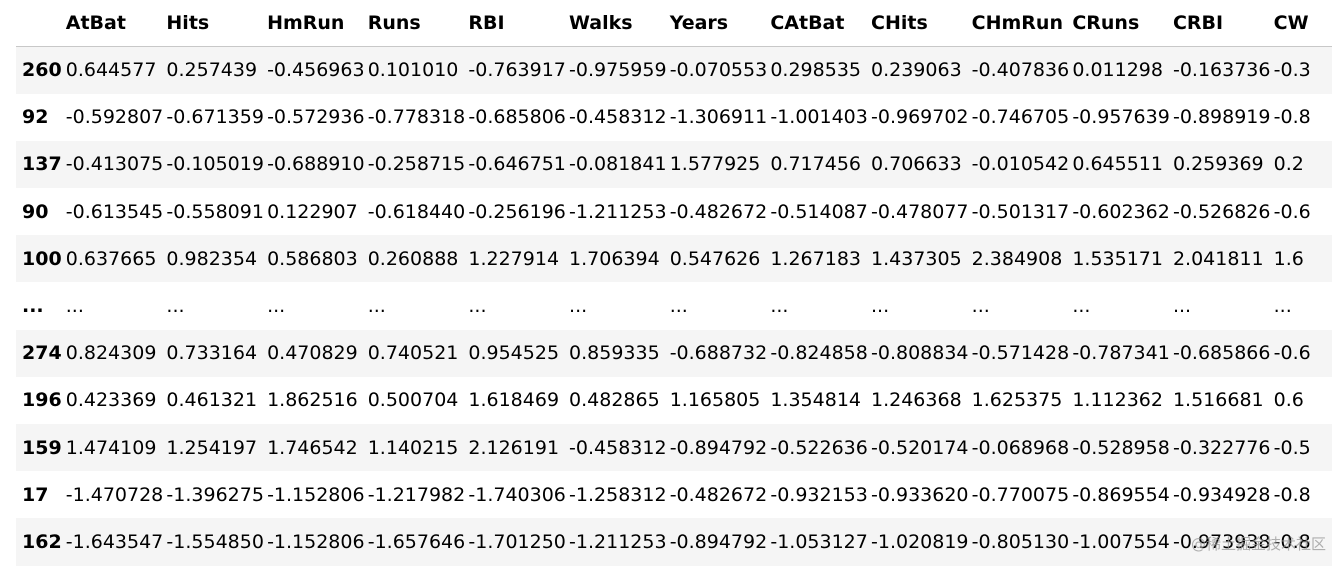 Image resolution: width=1332 pixels, height=566 pixels. What do you see at coordinates (517, 541) in the screenshot?
I see `table-cell: -1.701250` at bounding box center [517, 541].